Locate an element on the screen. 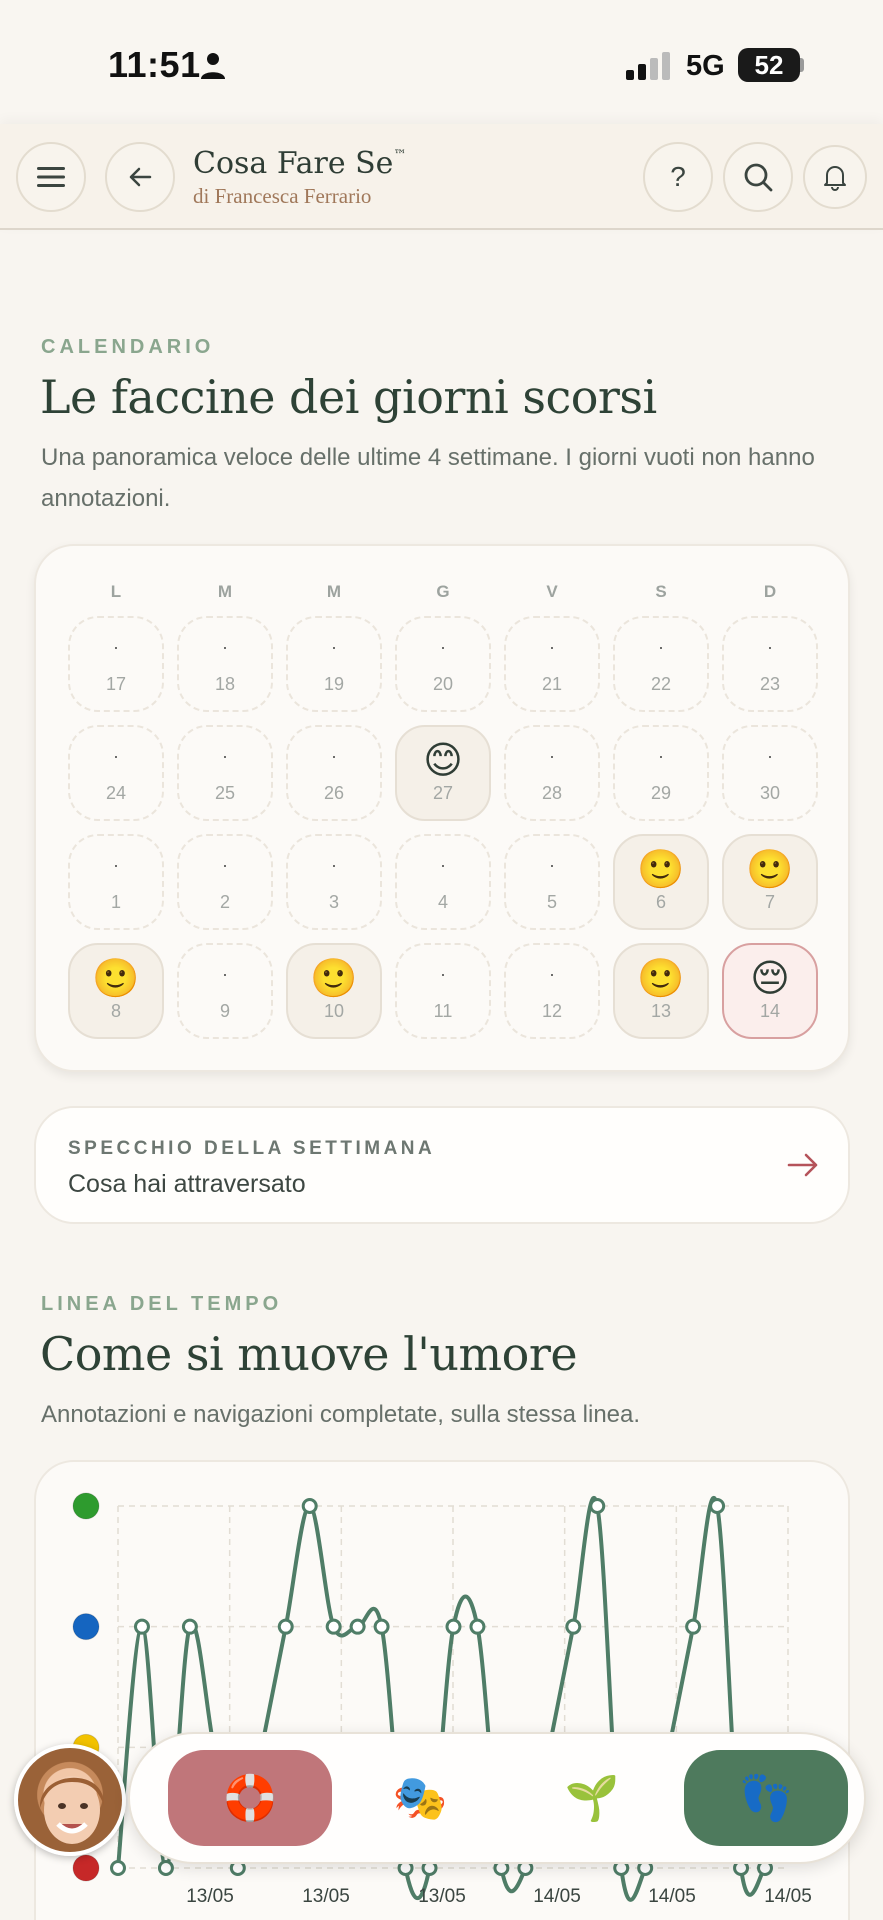 This screenshot has height=1920, width=883. day-number: 28 is located at coordinates (552, 793).